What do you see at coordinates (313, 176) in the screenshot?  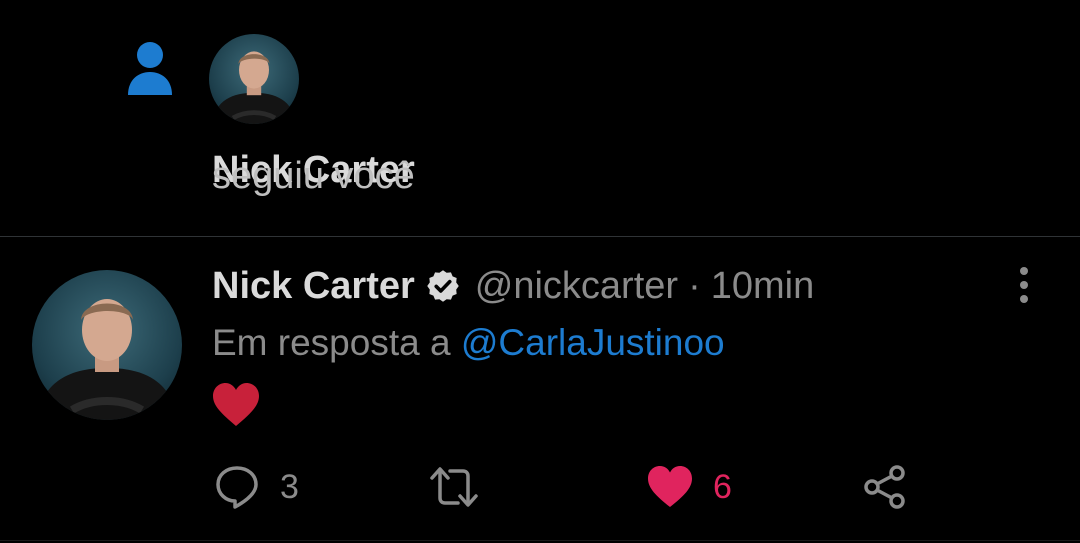 I see `notification-action: seguiu você` at bounding box center [313, 176].